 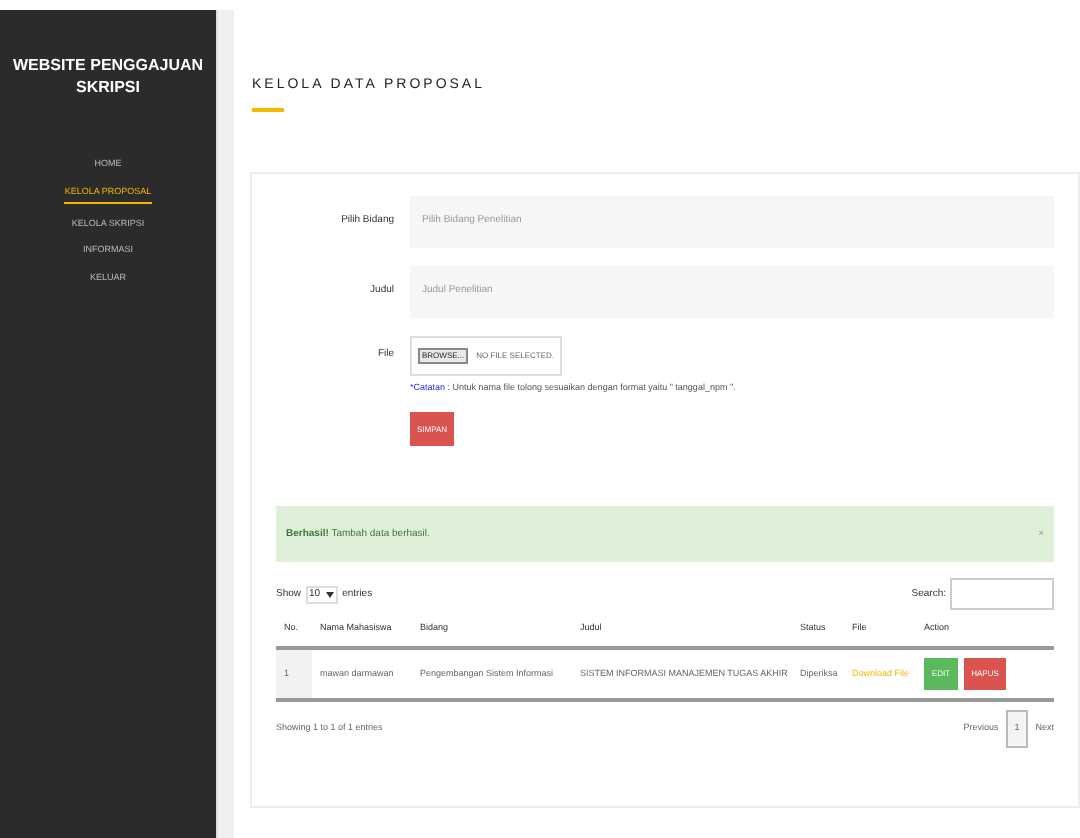 I want to click on site-title: WEBSITE PENGGAJUAN SKRIPSI, so click(x=108, y=76).